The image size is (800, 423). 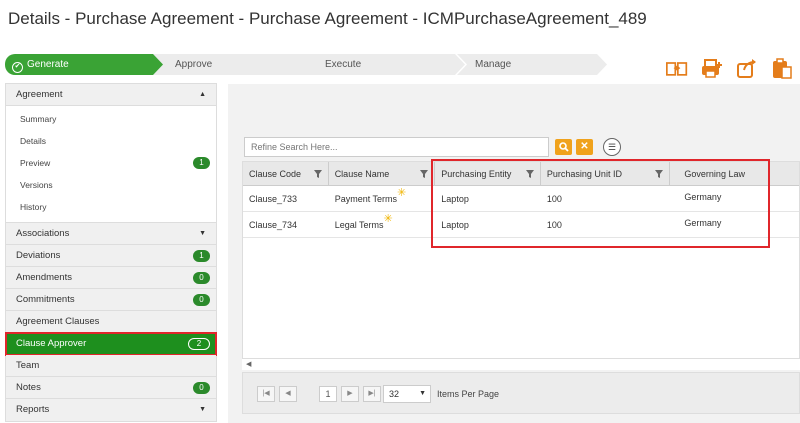 What do you see at coordinates (111, 410) in the screenshot?
I see `sidebar-item-reports: Reports ▼` at bounding box center [111, 410].